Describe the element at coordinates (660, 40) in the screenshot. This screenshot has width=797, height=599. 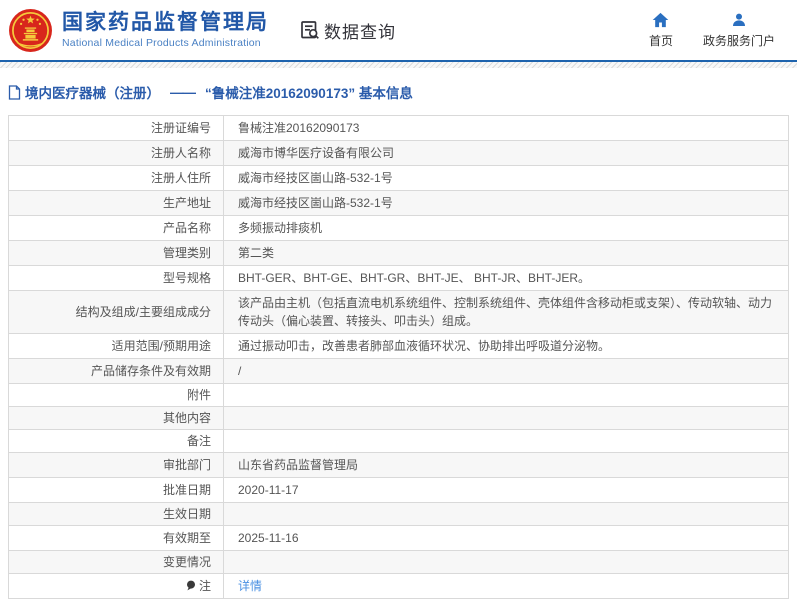
I see `nav-home-label: 首页` at that location.